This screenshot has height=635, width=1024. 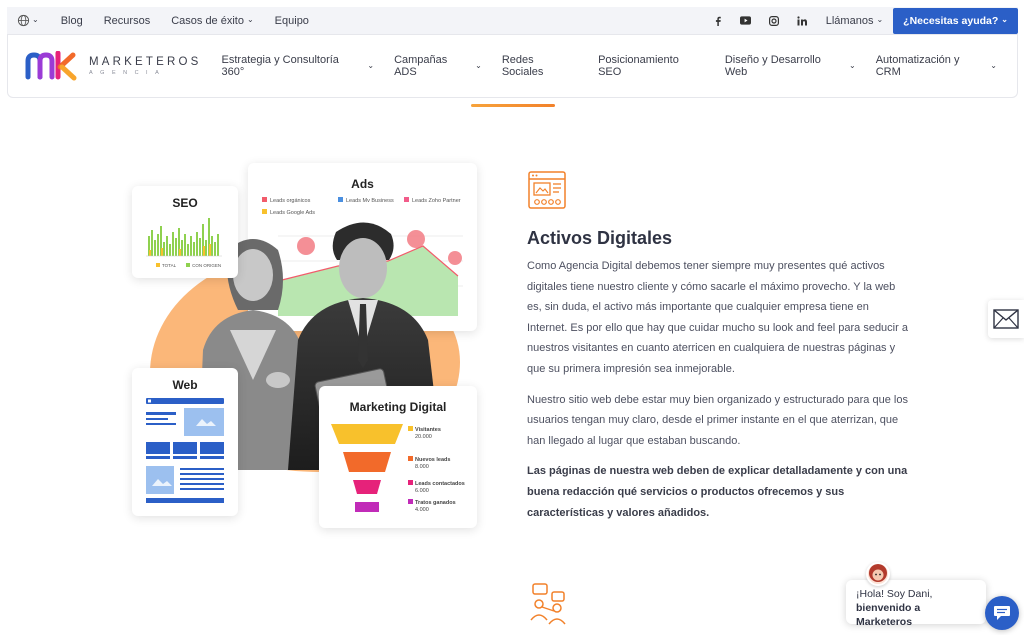 I want to click on funnel-graphic, so click(x=367, y=468).